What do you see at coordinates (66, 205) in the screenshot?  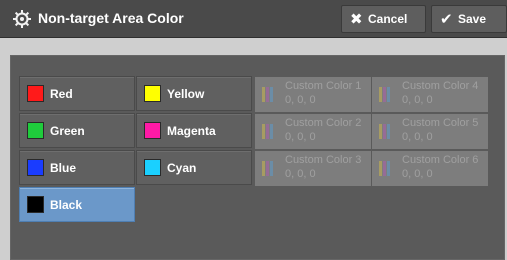 I see `color-label: Black` at bounding box center [66, 205].